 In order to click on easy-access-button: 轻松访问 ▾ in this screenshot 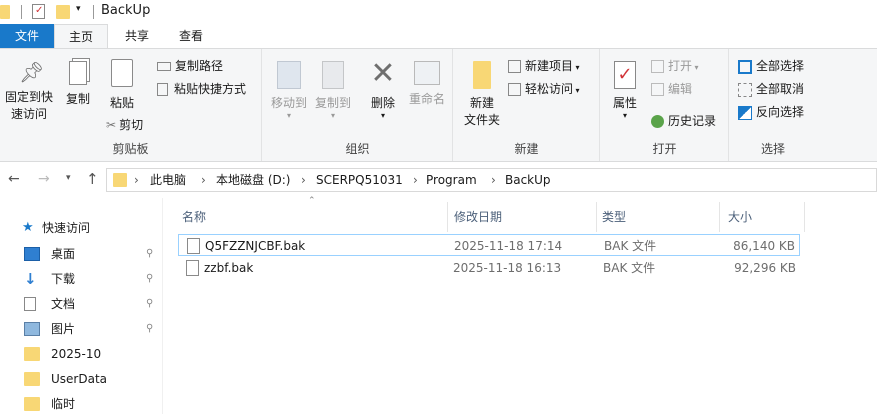, I will do `click(544, 89)`.